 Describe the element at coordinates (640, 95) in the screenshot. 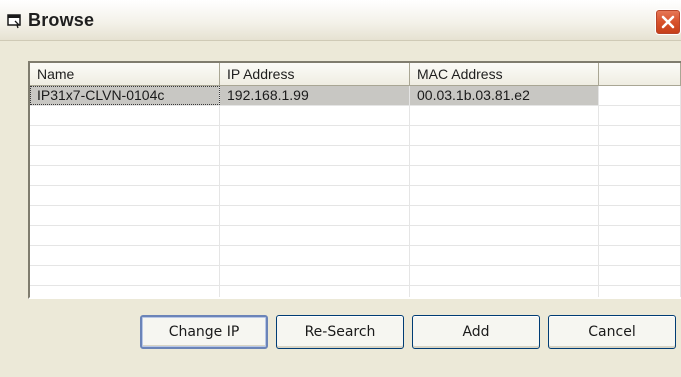

I see `cell-empty` at that location.